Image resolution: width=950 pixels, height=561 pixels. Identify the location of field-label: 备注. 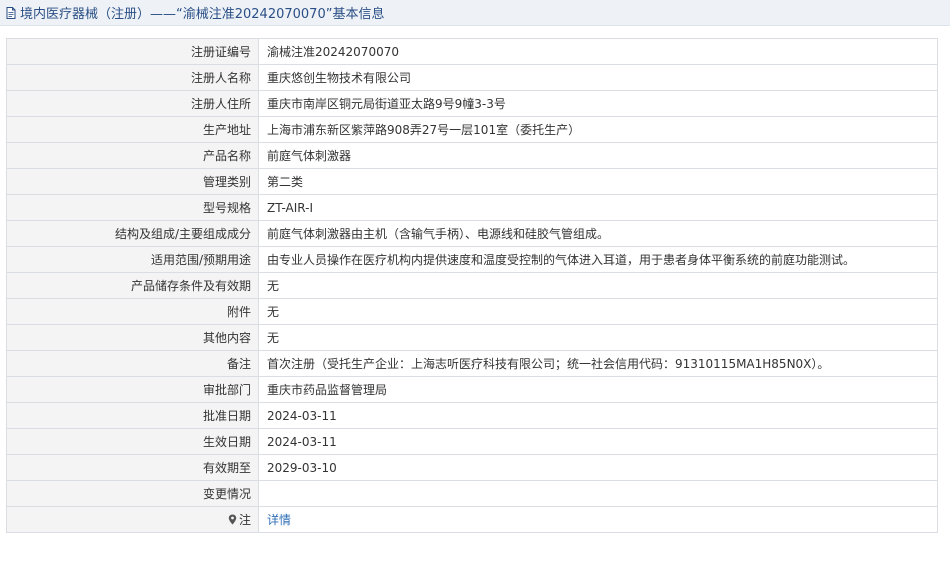
(132, 363).